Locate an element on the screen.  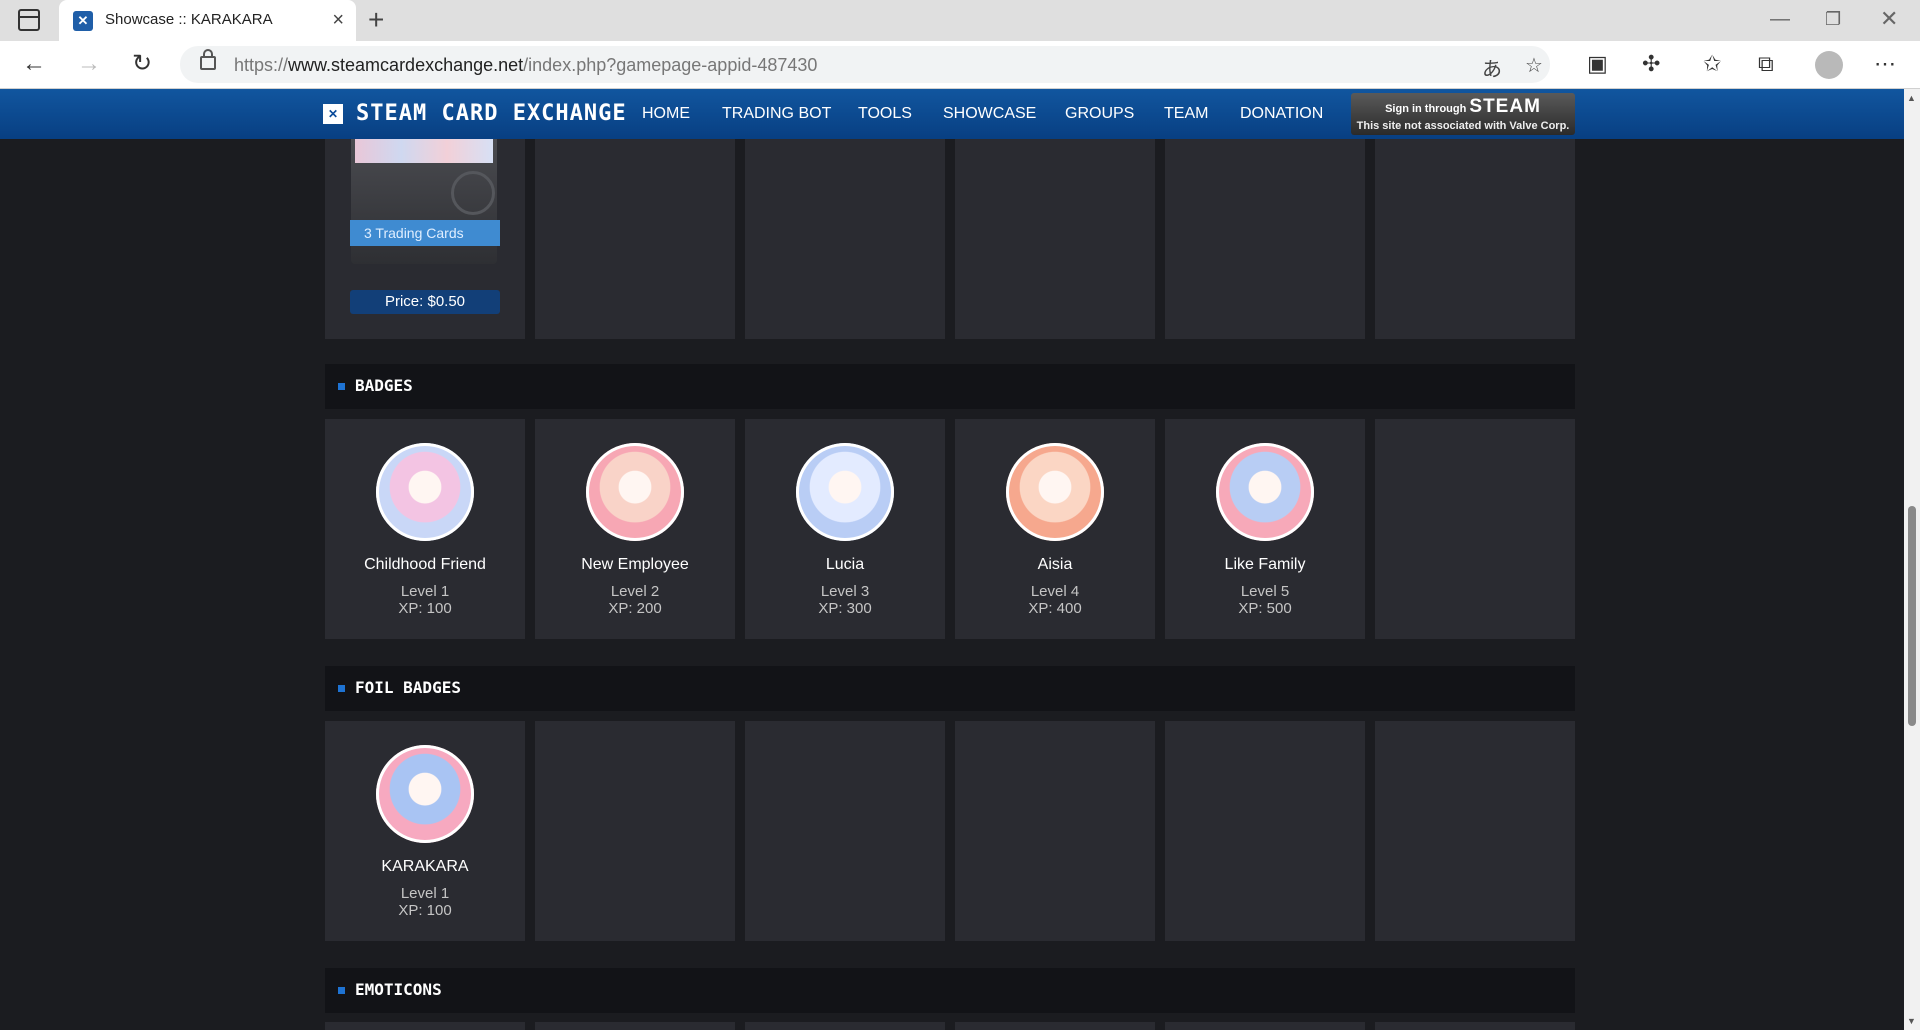
steam-logo-icon is located at coordinates (473, 193).